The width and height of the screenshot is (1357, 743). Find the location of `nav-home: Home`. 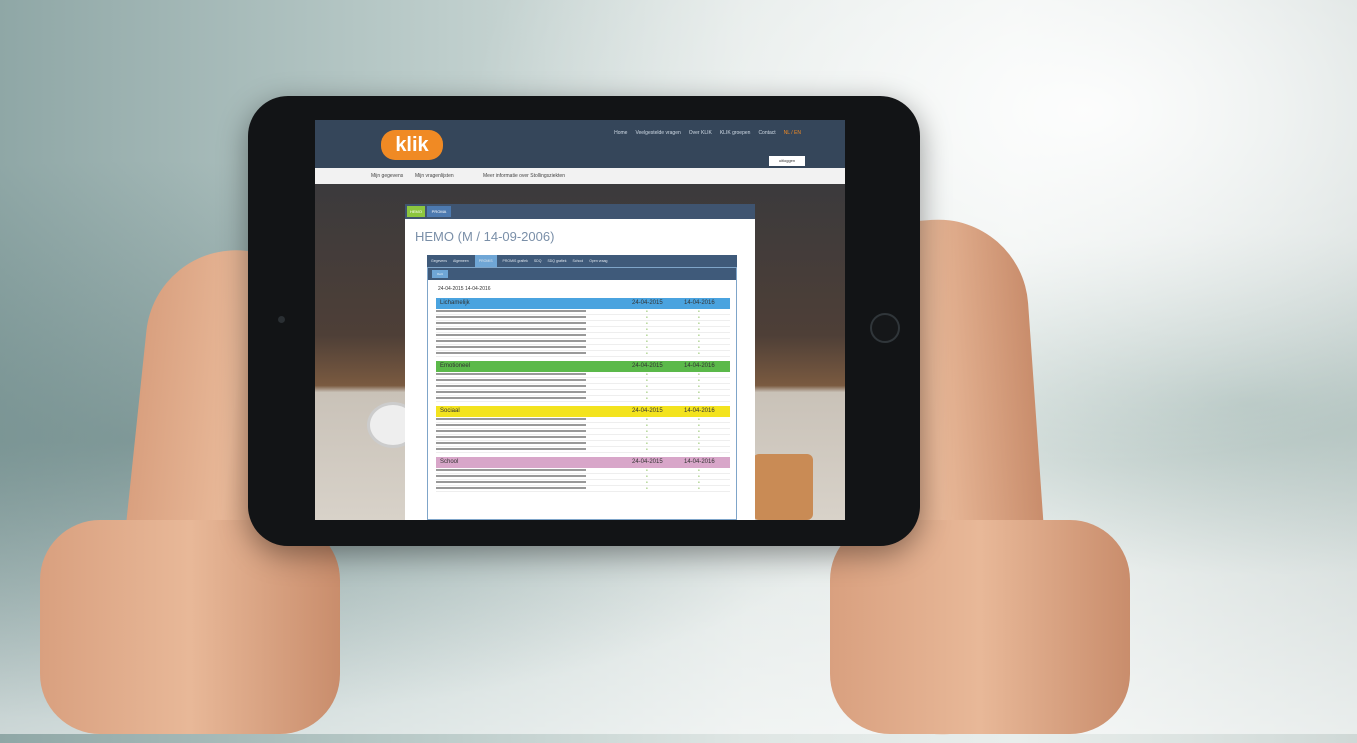

nav-home: Home is located at coordinates (620, 133).